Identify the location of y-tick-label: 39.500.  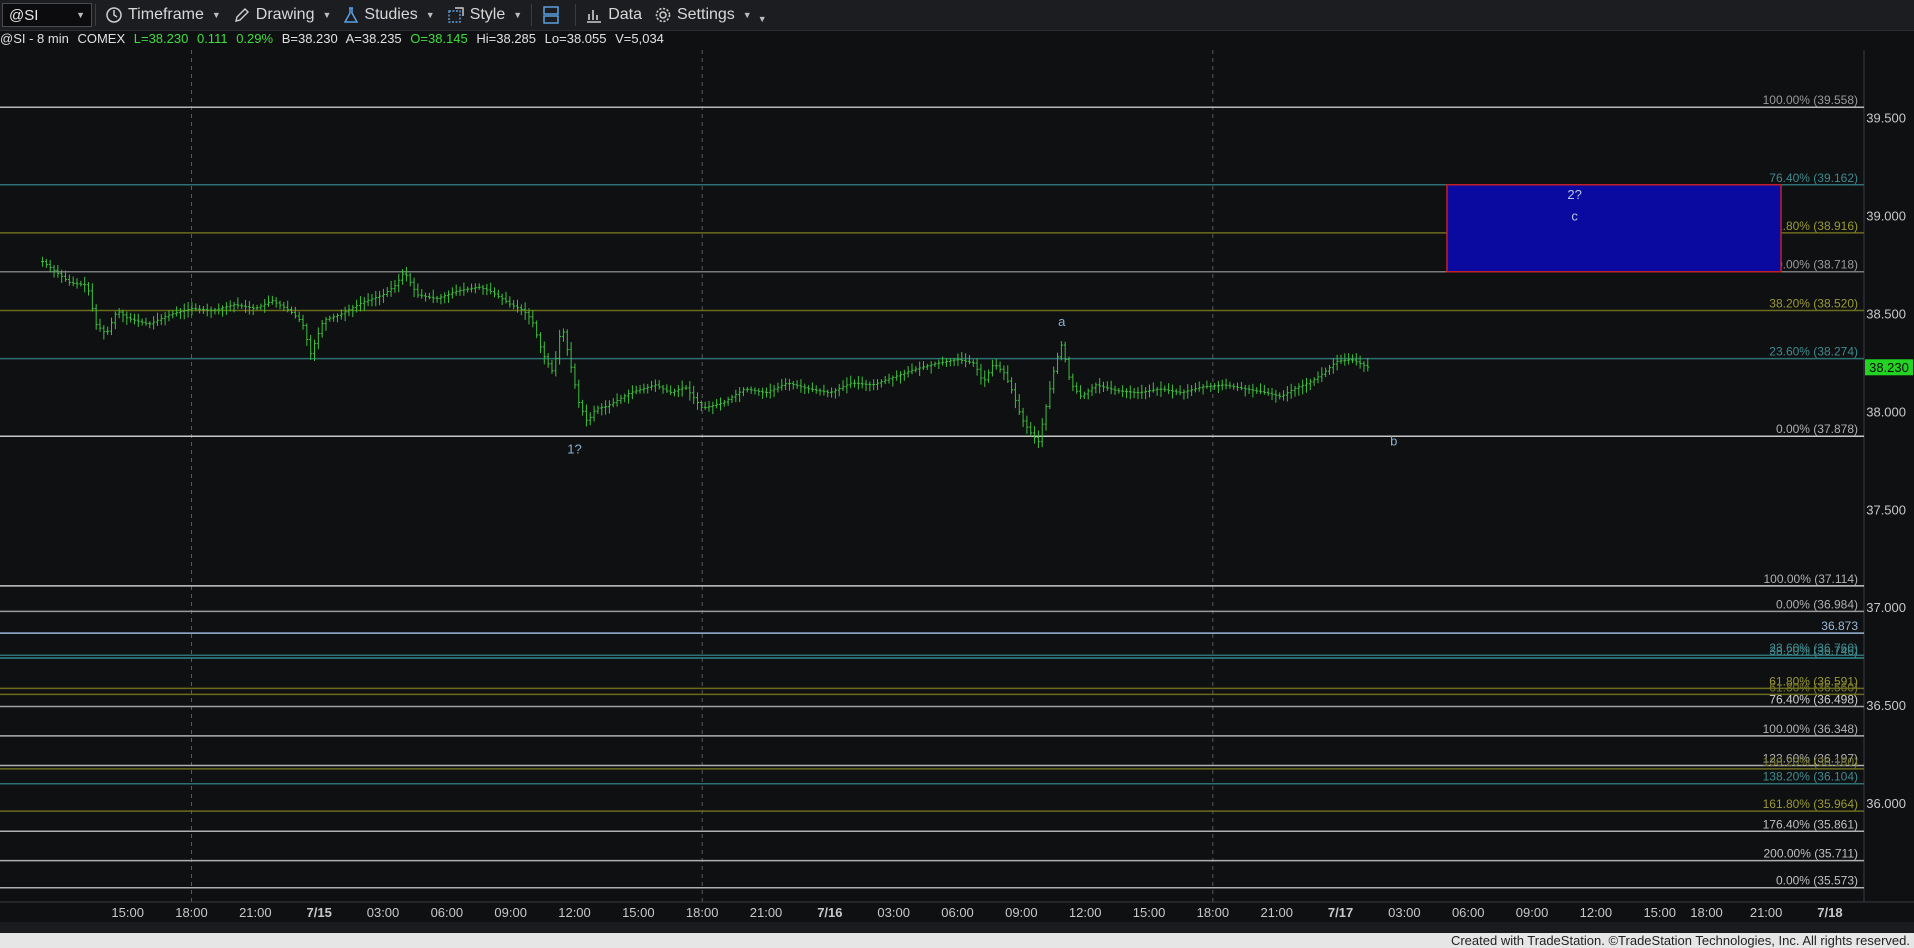
(1886, 118).